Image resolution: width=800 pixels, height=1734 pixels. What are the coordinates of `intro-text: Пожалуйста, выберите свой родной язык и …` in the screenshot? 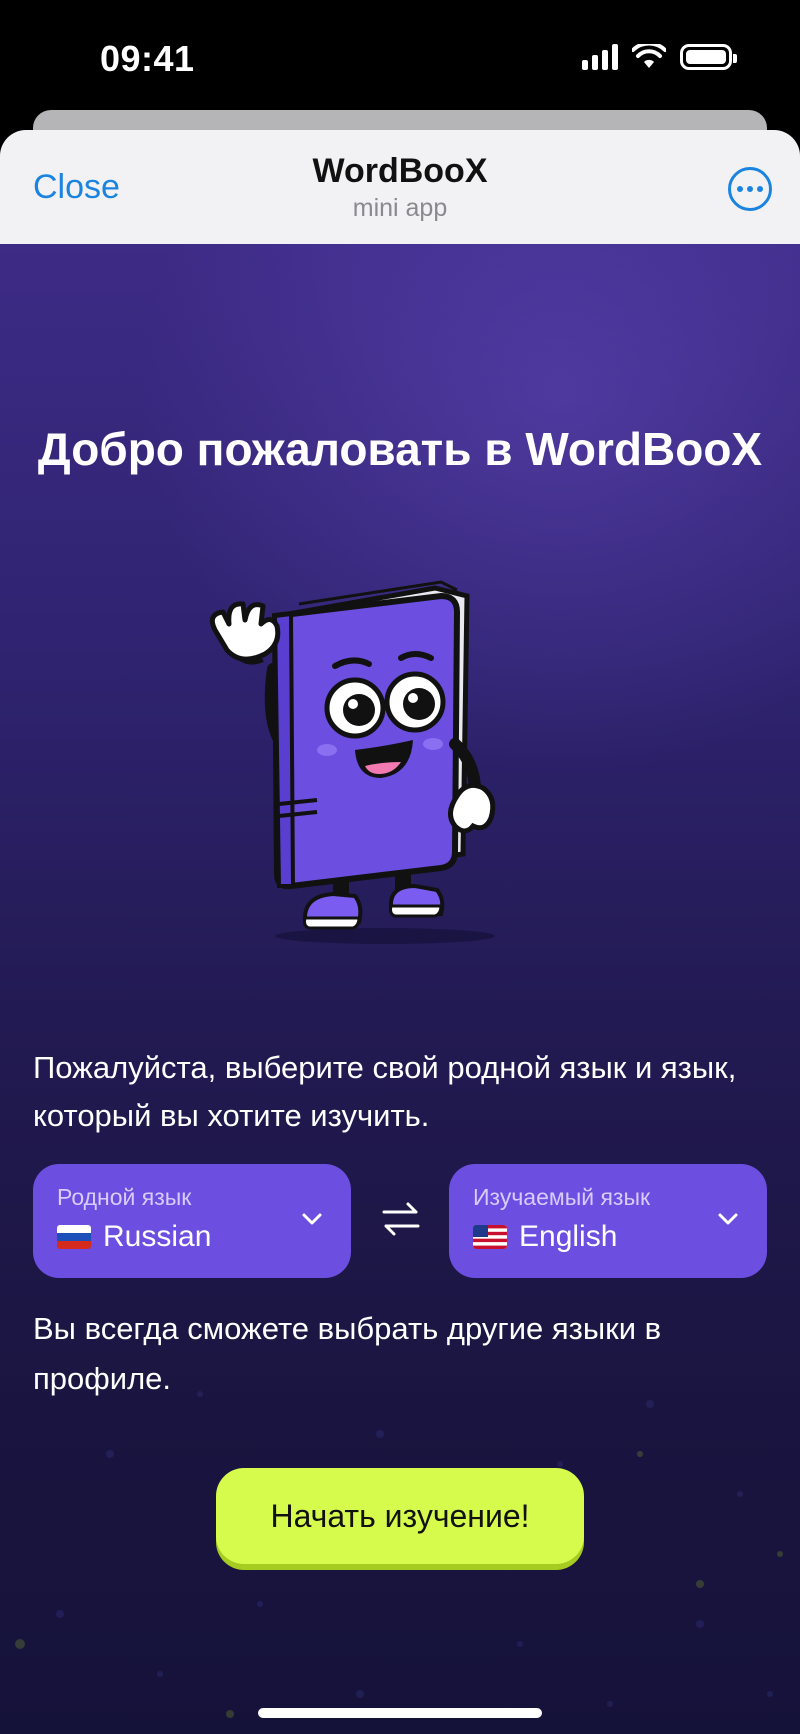 It's located at (385, 1091).